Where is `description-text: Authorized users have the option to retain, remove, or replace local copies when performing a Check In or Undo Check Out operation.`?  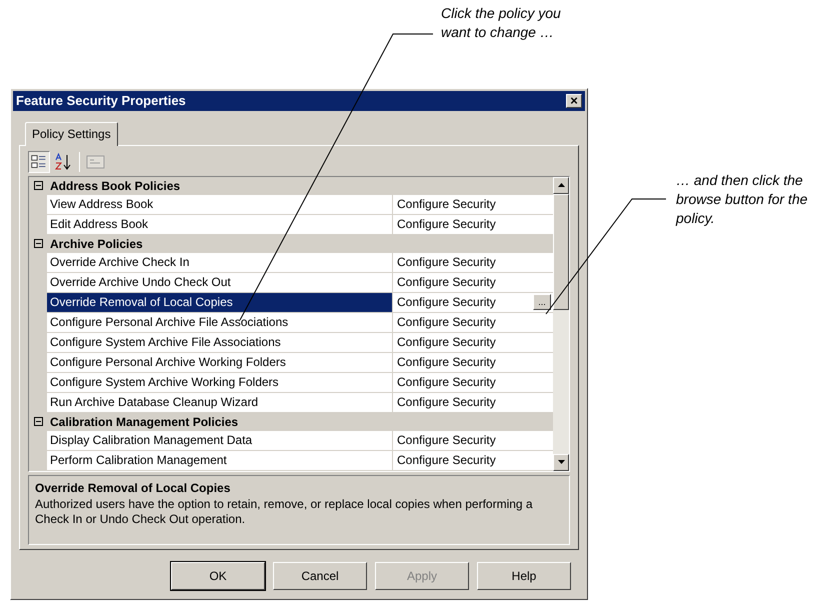
description-text: Authorized users have the option to retain, remove, or replace local copies when performing a Check In or Undo Check Out operation. is located at coordinates (284, 511).